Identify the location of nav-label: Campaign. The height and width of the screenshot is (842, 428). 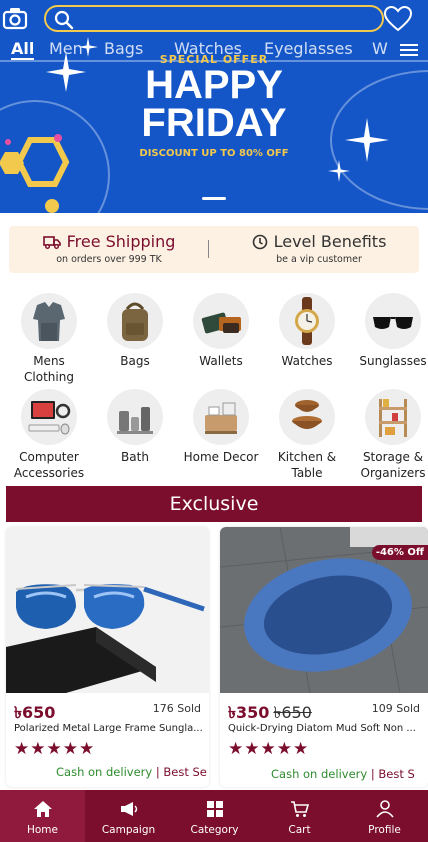
(128, 830).